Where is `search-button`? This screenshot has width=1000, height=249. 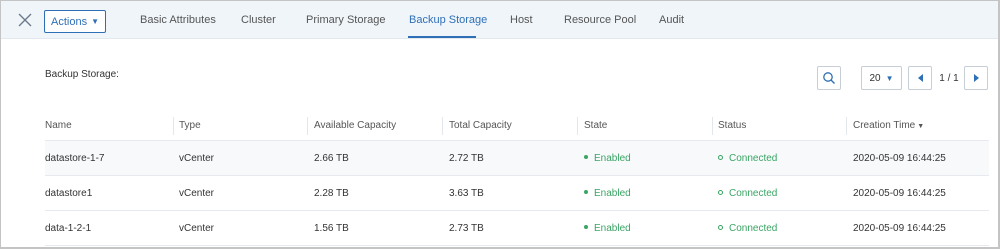
search-button is located at coordinates (829, 78).